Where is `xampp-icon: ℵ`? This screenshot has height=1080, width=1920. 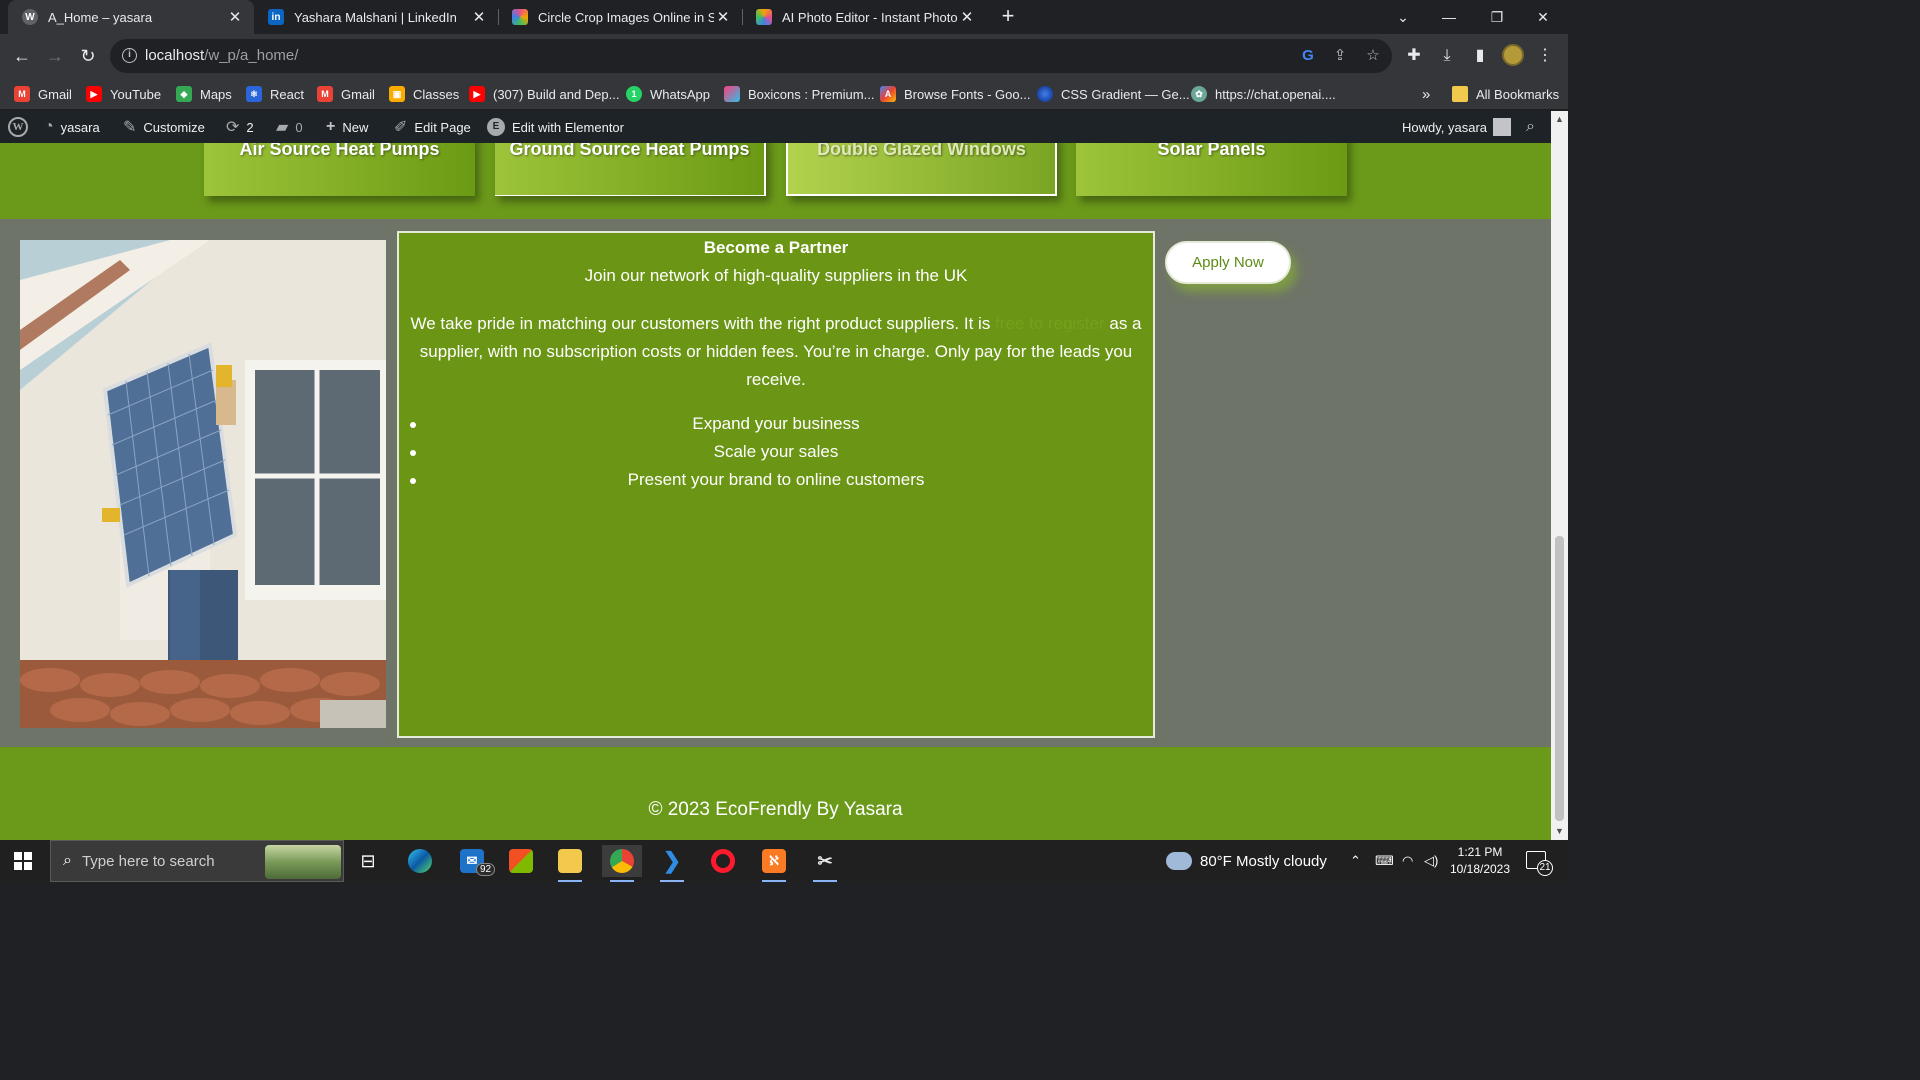
xampp-icon: ℵ is located at coordinates (774, 863).